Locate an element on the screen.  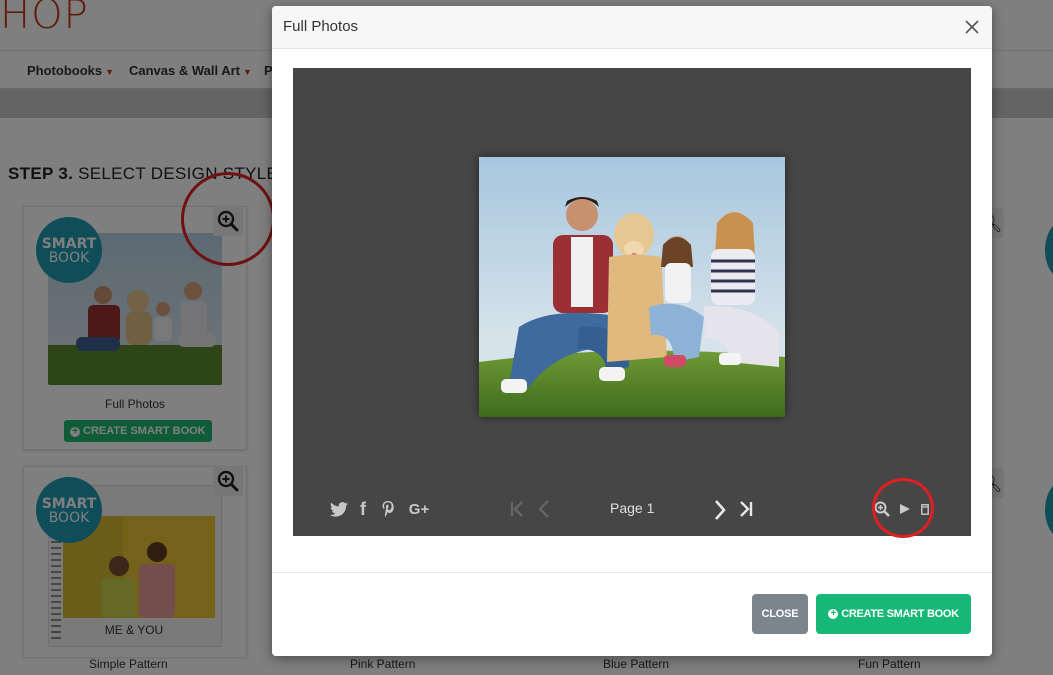
highlight-circle is located at coordinates (903, 508).